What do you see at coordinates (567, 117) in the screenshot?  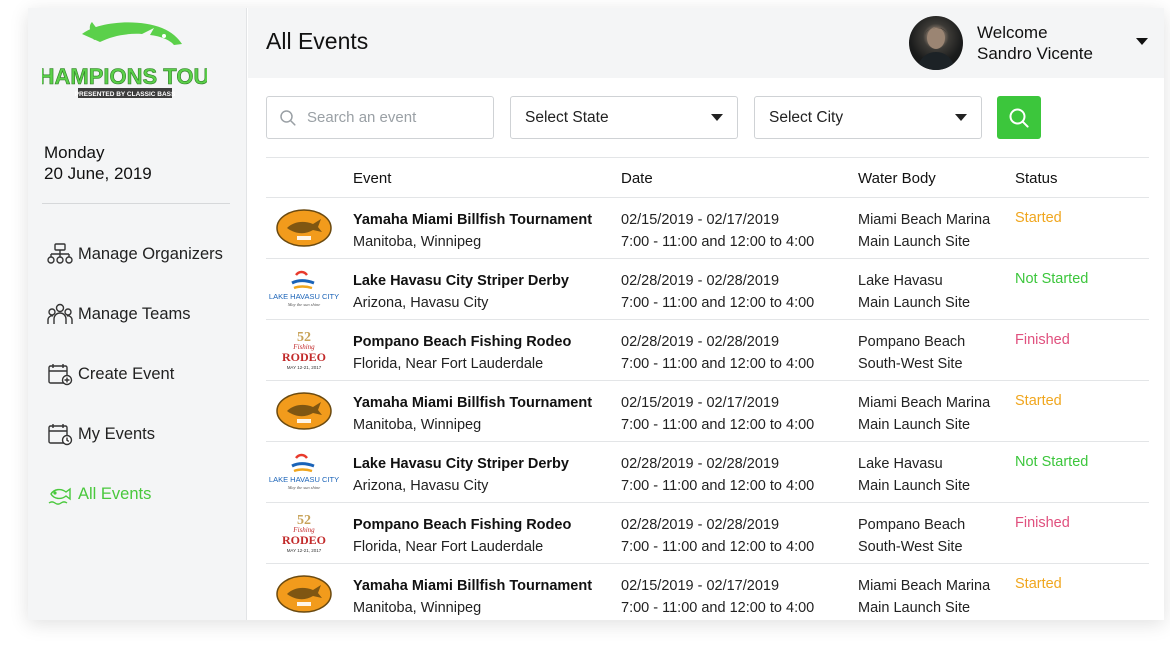 I see `state-select-label: Select State` at bounding box center [567, 117].